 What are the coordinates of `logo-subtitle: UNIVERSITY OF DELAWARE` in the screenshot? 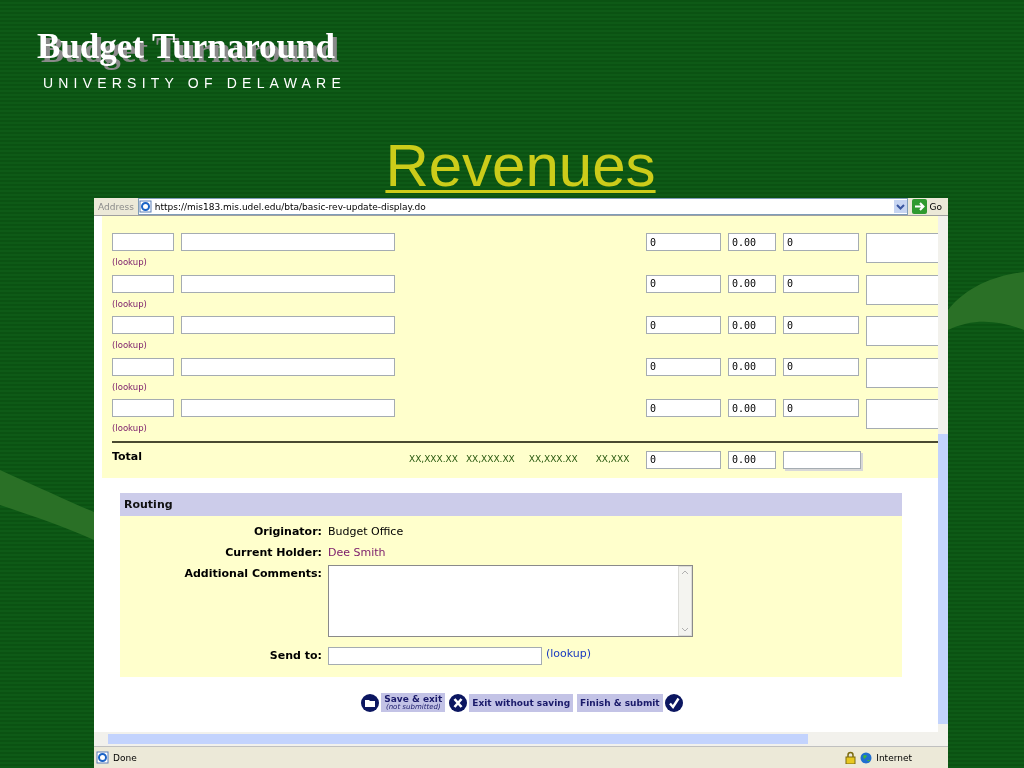 It's located at (194, 83).